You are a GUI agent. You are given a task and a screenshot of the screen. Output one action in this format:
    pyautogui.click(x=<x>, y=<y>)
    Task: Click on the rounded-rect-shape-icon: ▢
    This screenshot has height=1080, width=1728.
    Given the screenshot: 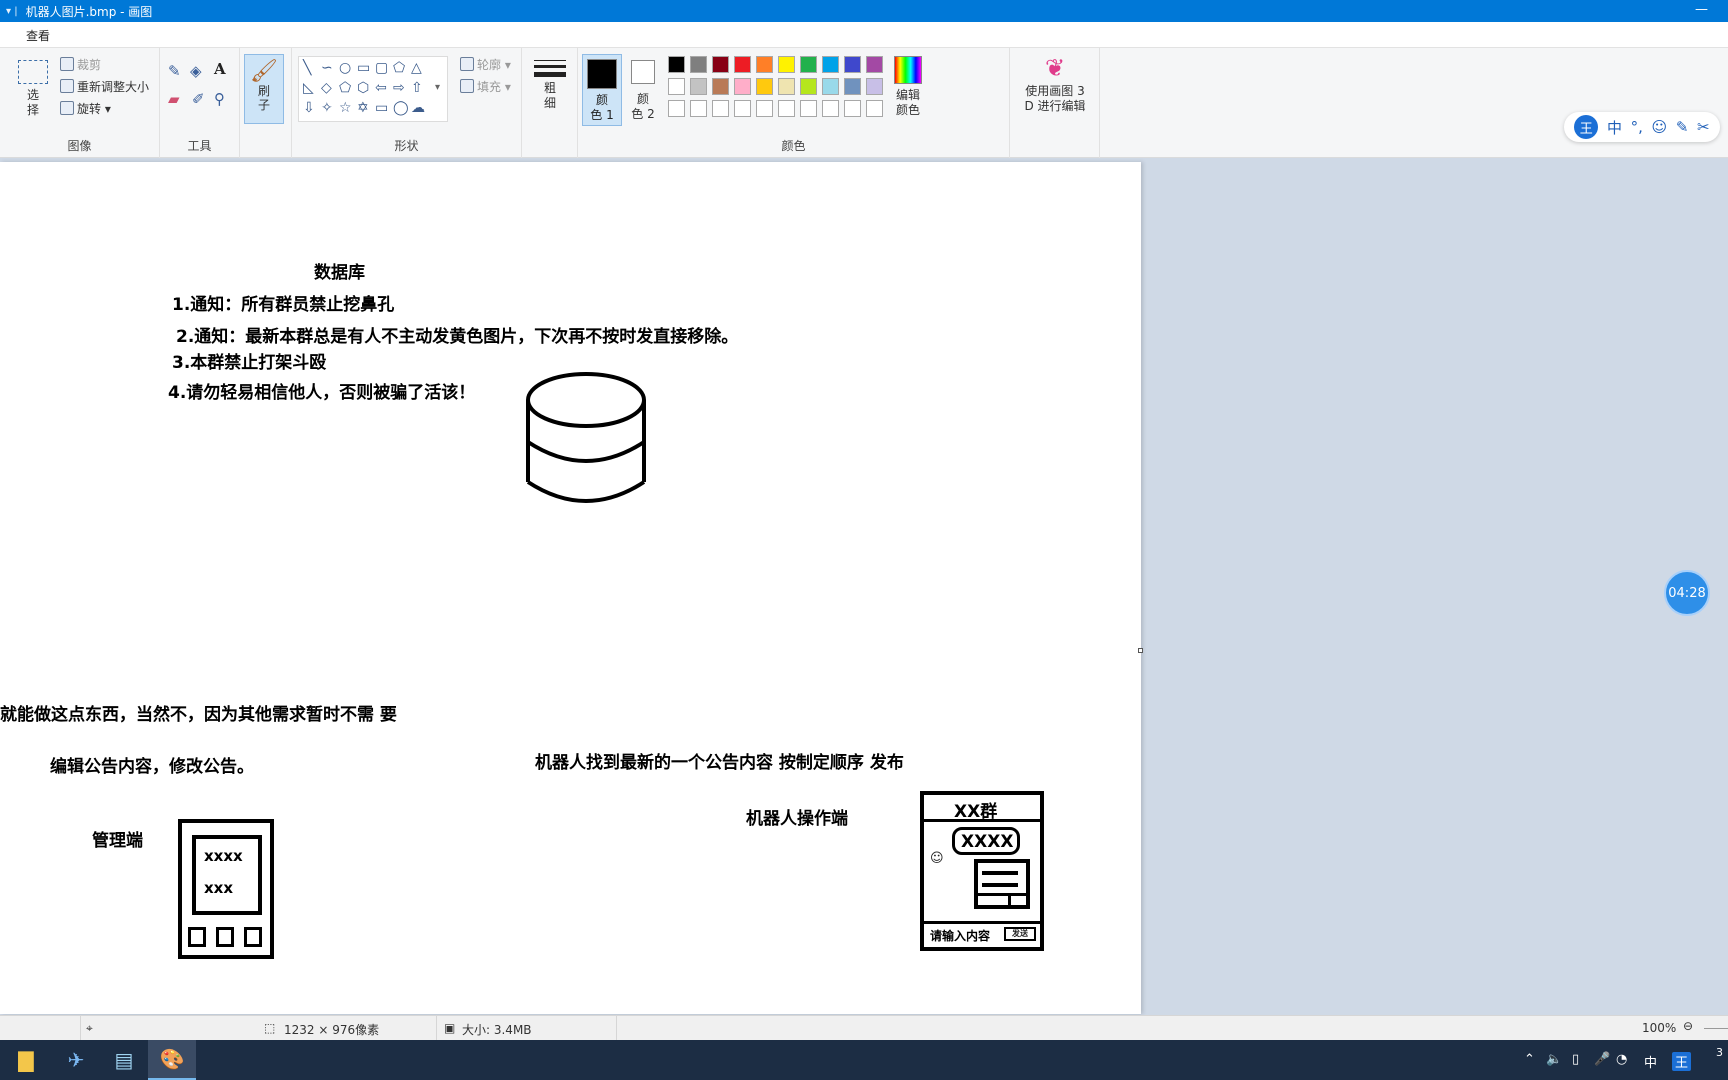 What is the action you would take?
    pyautogui.click(x=381, y=68)
    